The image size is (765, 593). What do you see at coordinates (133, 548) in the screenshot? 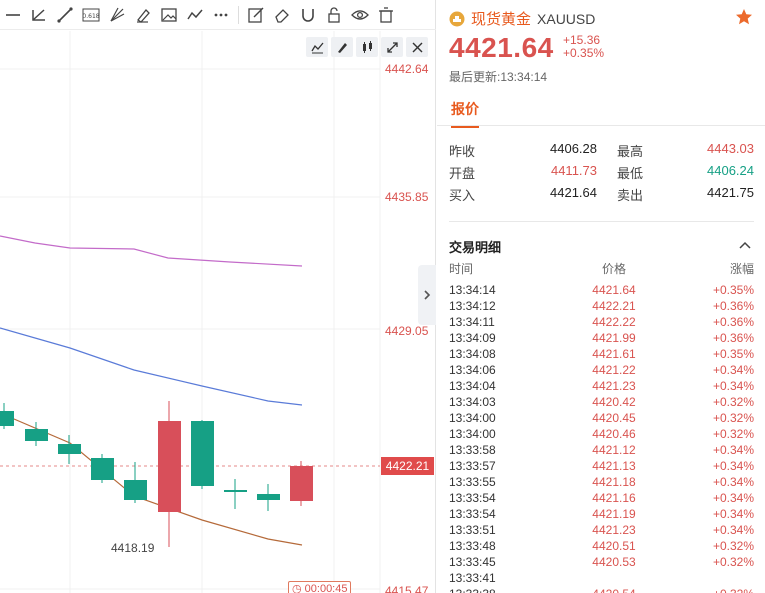
I see `low-price-marker: 4418.19` at bounding box center [133, 548].